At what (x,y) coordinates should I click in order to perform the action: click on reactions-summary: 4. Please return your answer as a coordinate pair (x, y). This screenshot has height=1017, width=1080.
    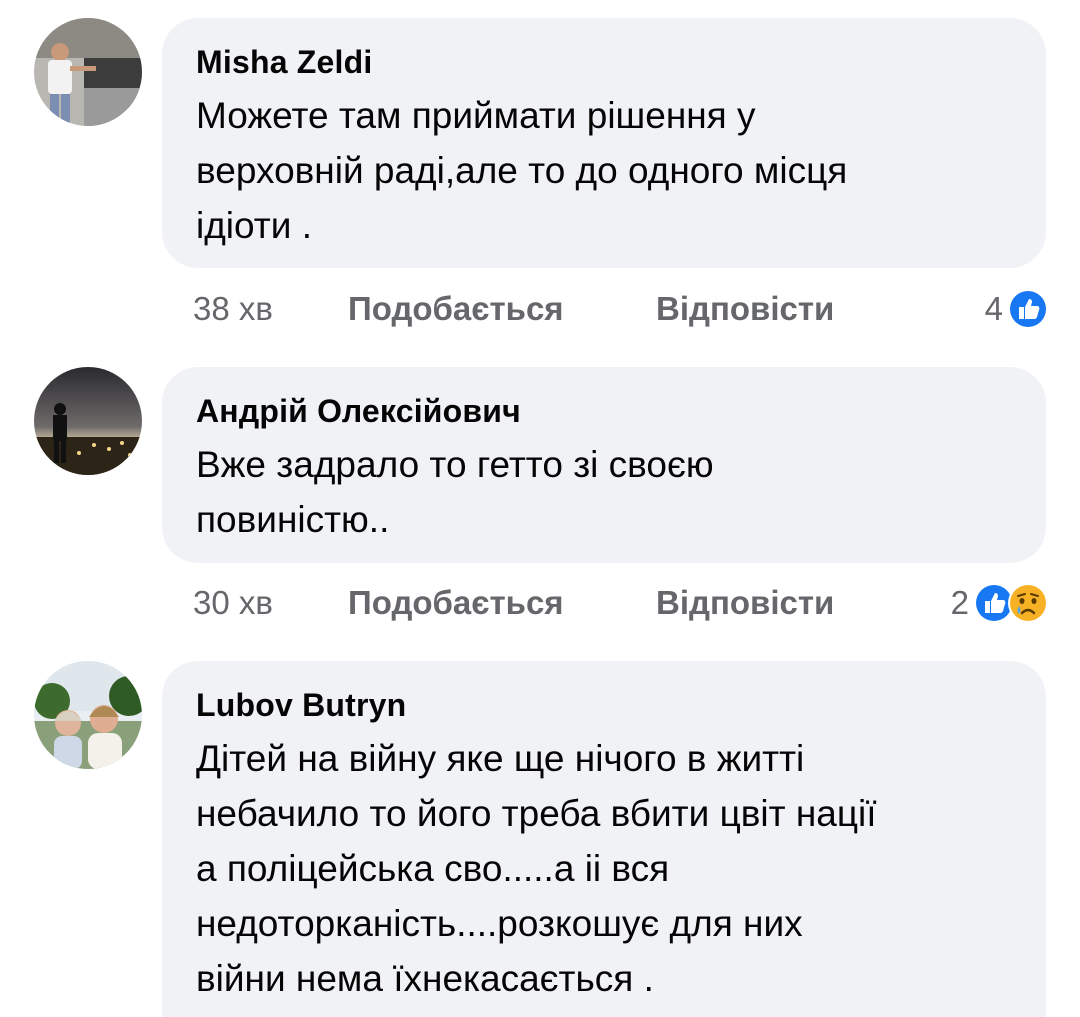
    Looking at the image, I should click on (1017, 309).